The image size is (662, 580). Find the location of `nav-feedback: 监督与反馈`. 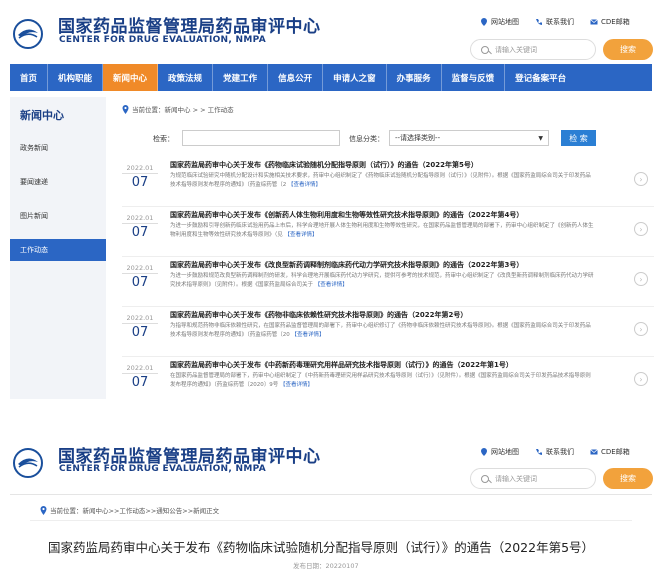

nav-feedback: 监督与反馈 is located at coordinates (474, 77).